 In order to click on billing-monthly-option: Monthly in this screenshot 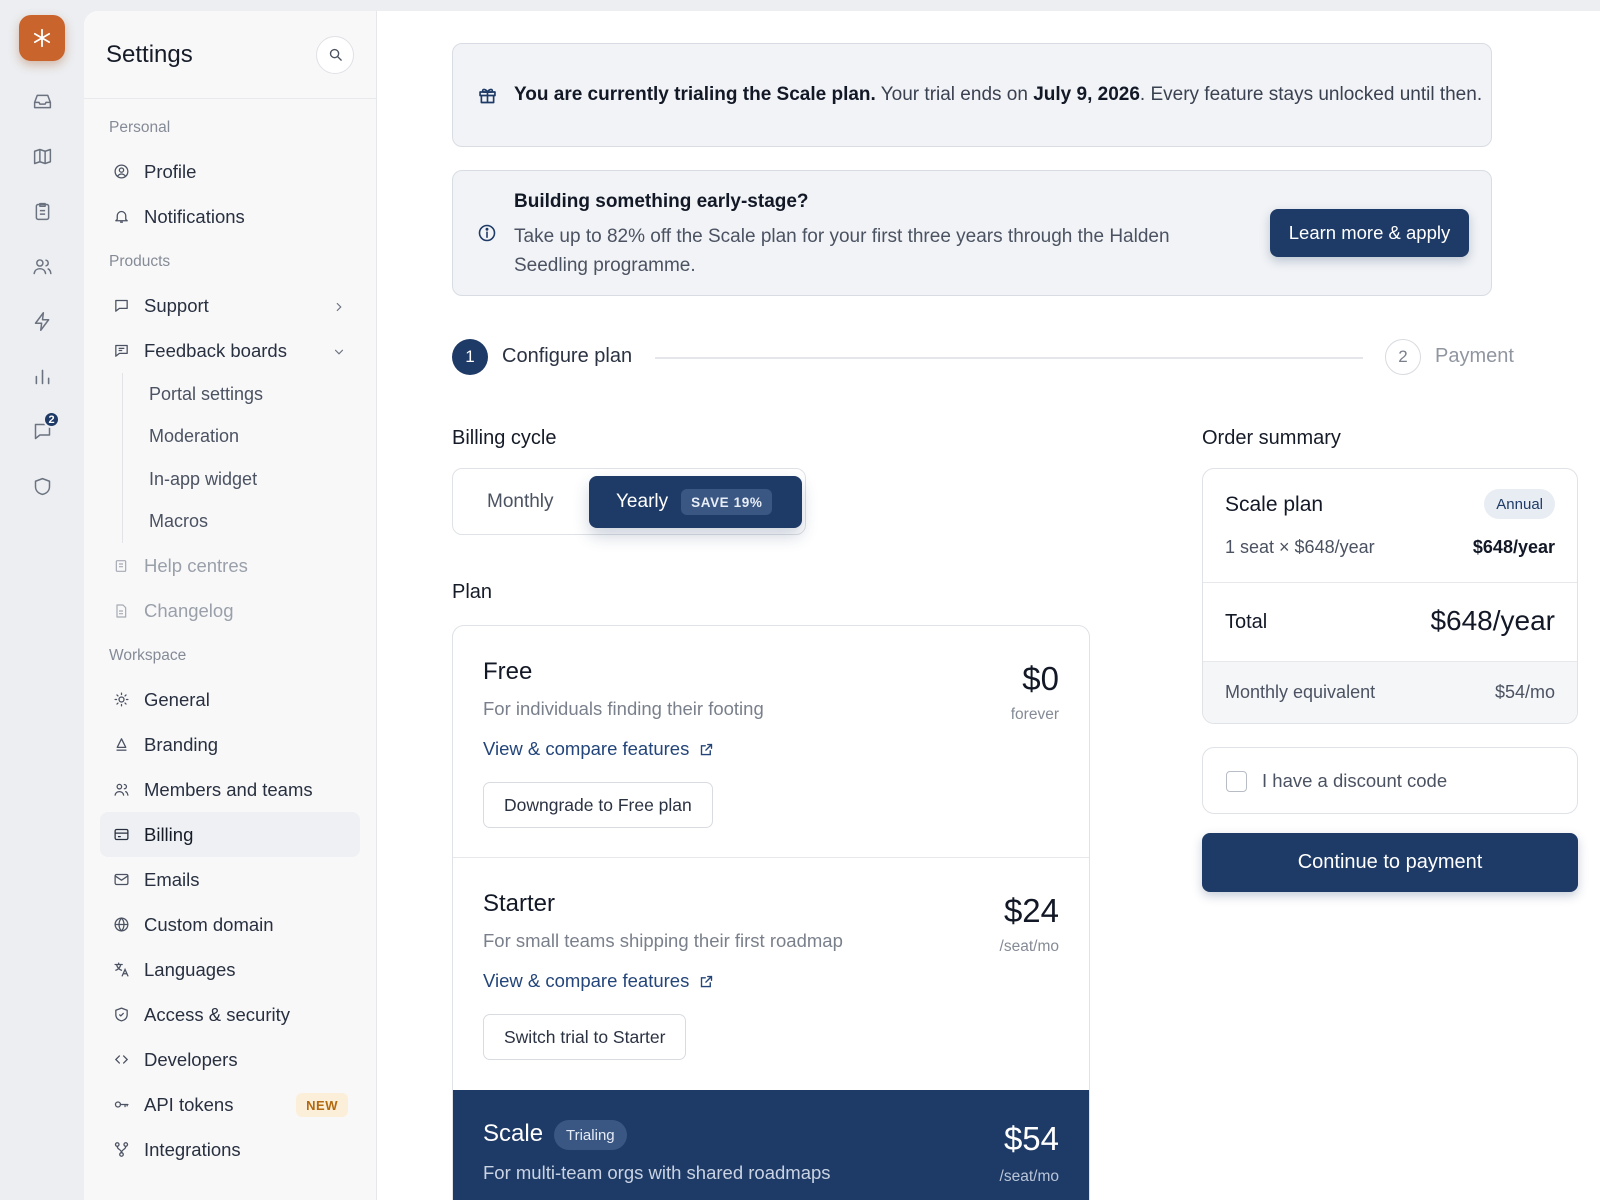, I will do `click(520, 502)`.